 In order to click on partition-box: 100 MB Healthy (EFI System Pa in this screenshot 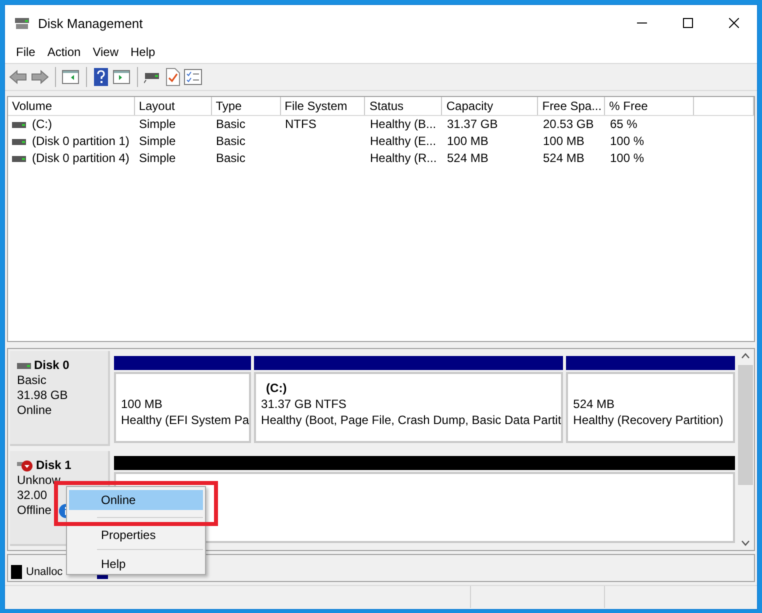, I will do `click(183, 407)`.